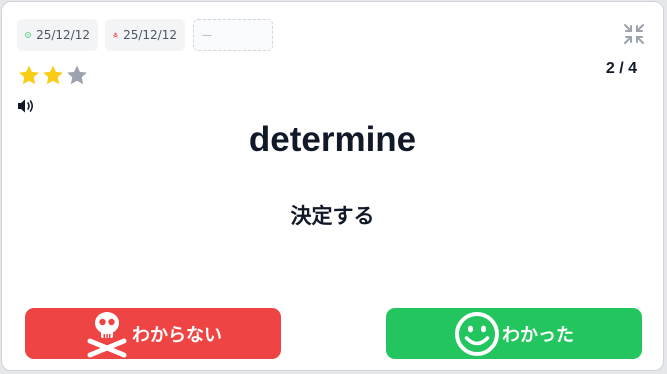 This screenshot has height=374, width=667. What do you see at coordinates (150, 35) in the screenshot?
I see `unknown-date: 25/12/12` at bounding box center [150, 35].